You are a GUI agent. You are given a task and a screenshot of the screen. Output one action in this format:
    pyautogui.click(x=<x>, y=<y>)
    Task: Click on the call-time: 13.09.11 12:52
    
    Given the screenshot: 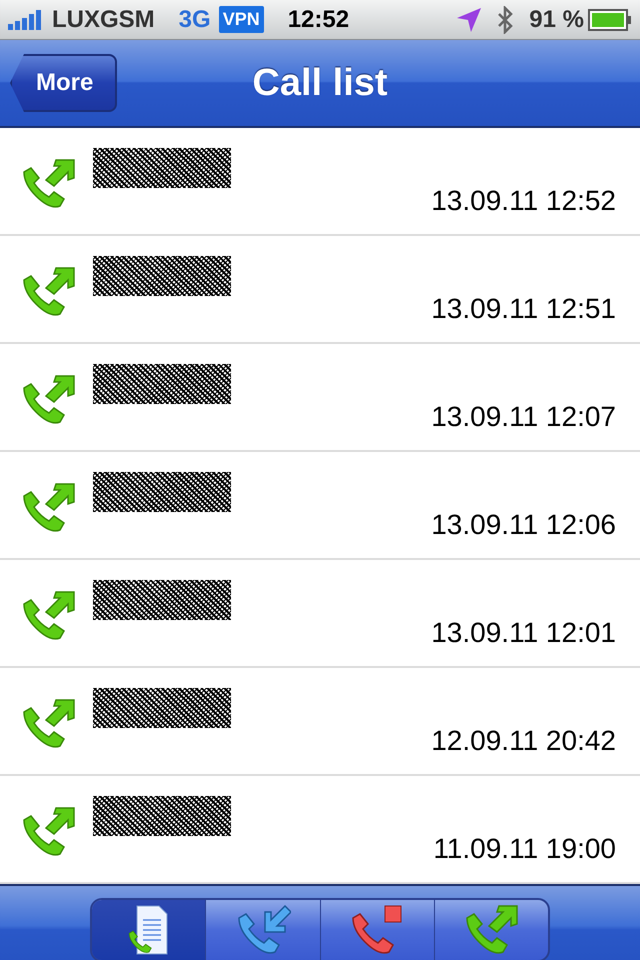 What is the action you would take?
    pyautogui.click(x=523, y=201)
    